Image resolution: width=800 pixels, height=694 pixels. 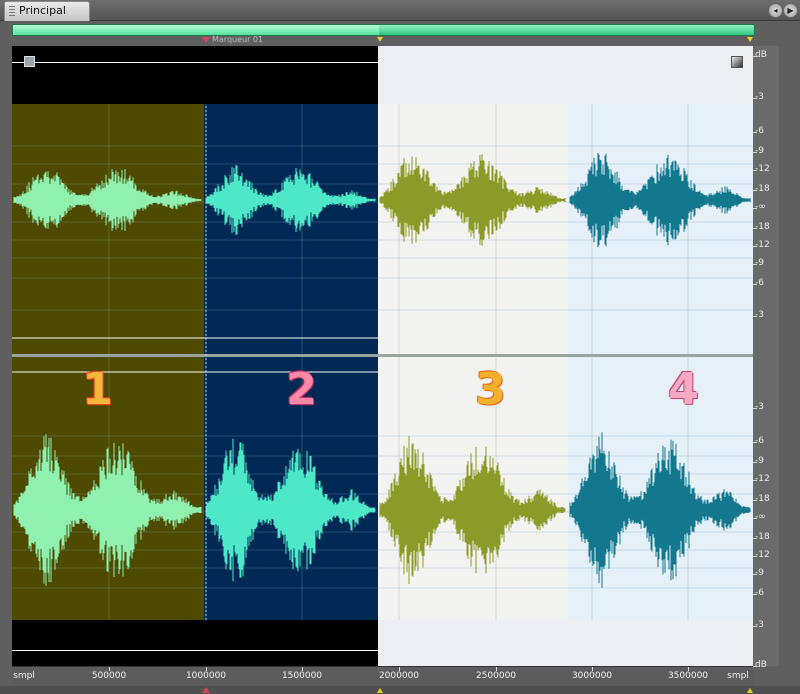 I want to click on db-label-upper-3: -9, so click(x=759, y=151).